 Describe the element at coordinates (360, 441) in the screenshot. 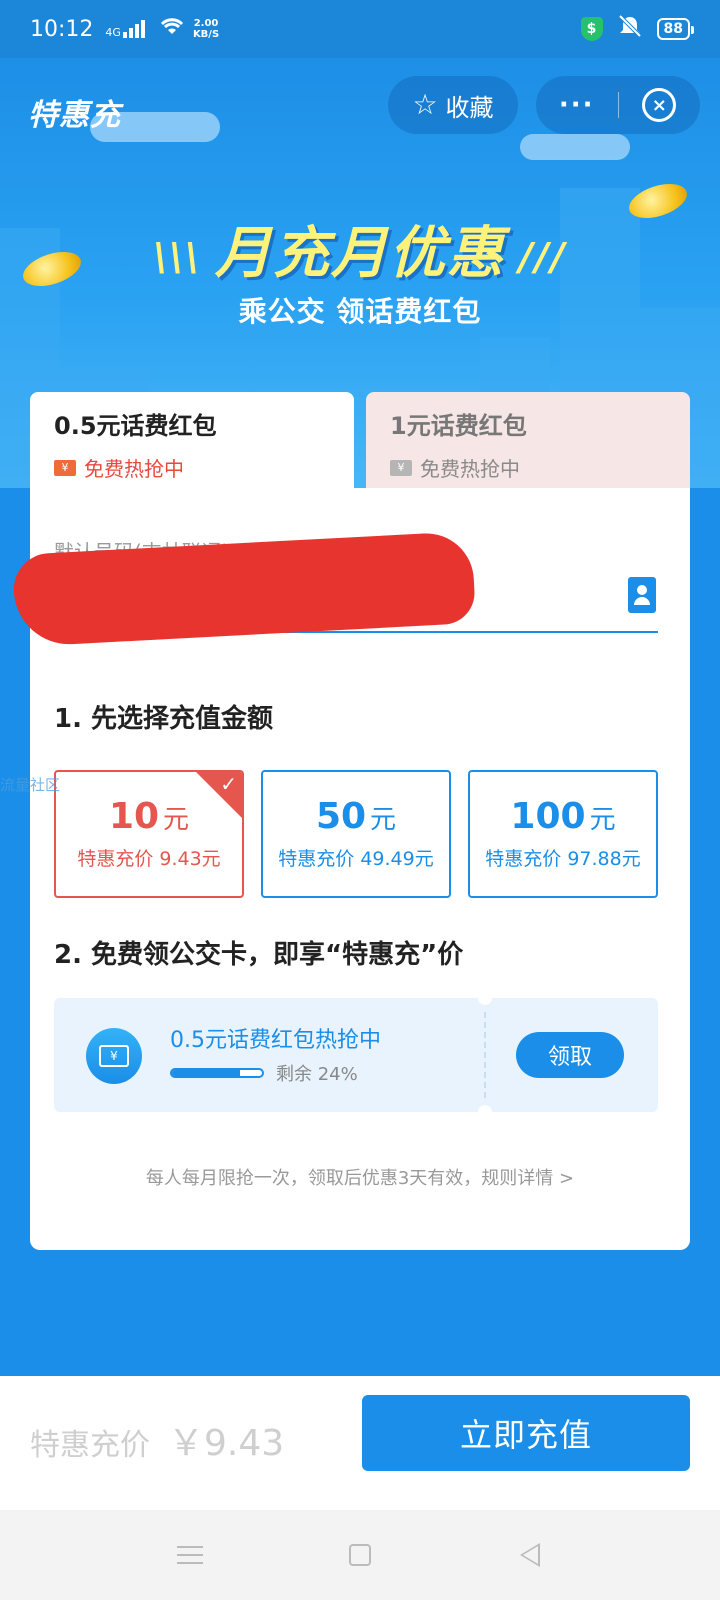

I see `coupon-tabs: 0.5元话费红包 ¥ 免费热抢中 1元话费红包 ¥ 免费热抢中` at that location.